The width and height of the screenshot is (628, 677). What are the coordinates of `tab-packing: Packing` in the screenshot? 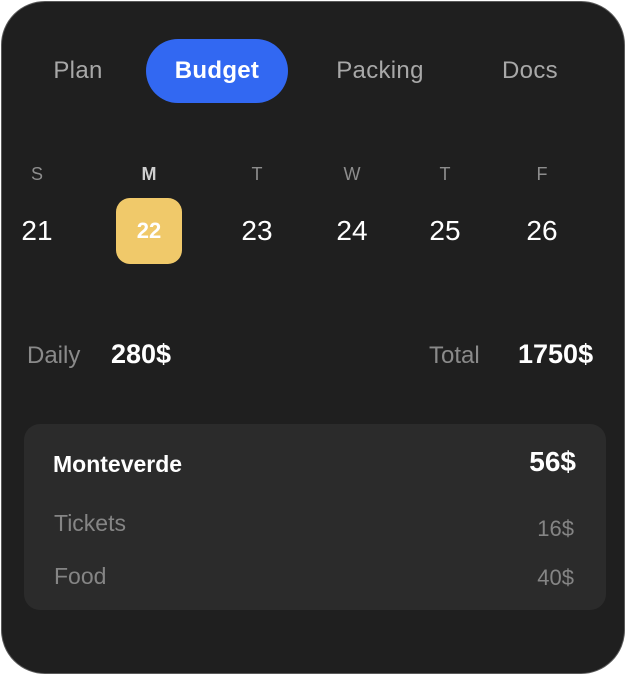 It's located at (380, 71).